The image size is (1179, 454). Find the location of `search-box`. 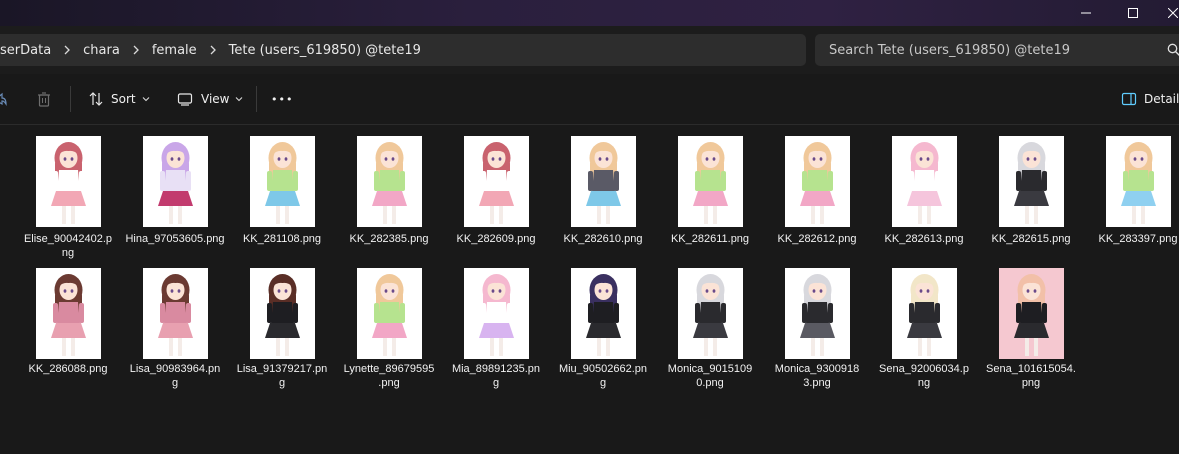

search-box is located at coordinates (997, 50).